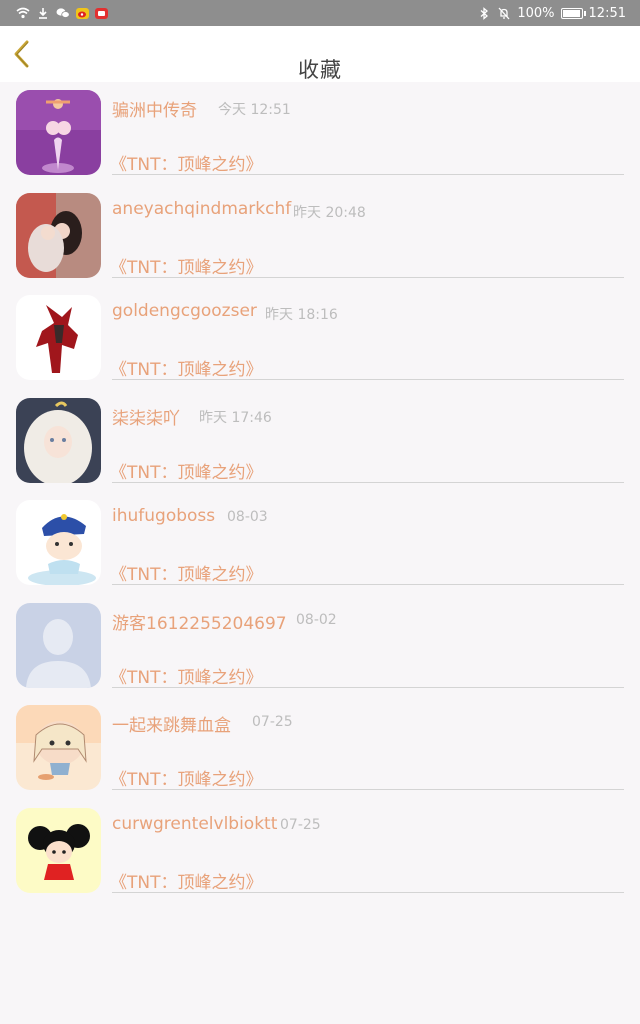  Describe the element at coordinates (43, 13) in the screenshot. I see `download-icon` at that location.